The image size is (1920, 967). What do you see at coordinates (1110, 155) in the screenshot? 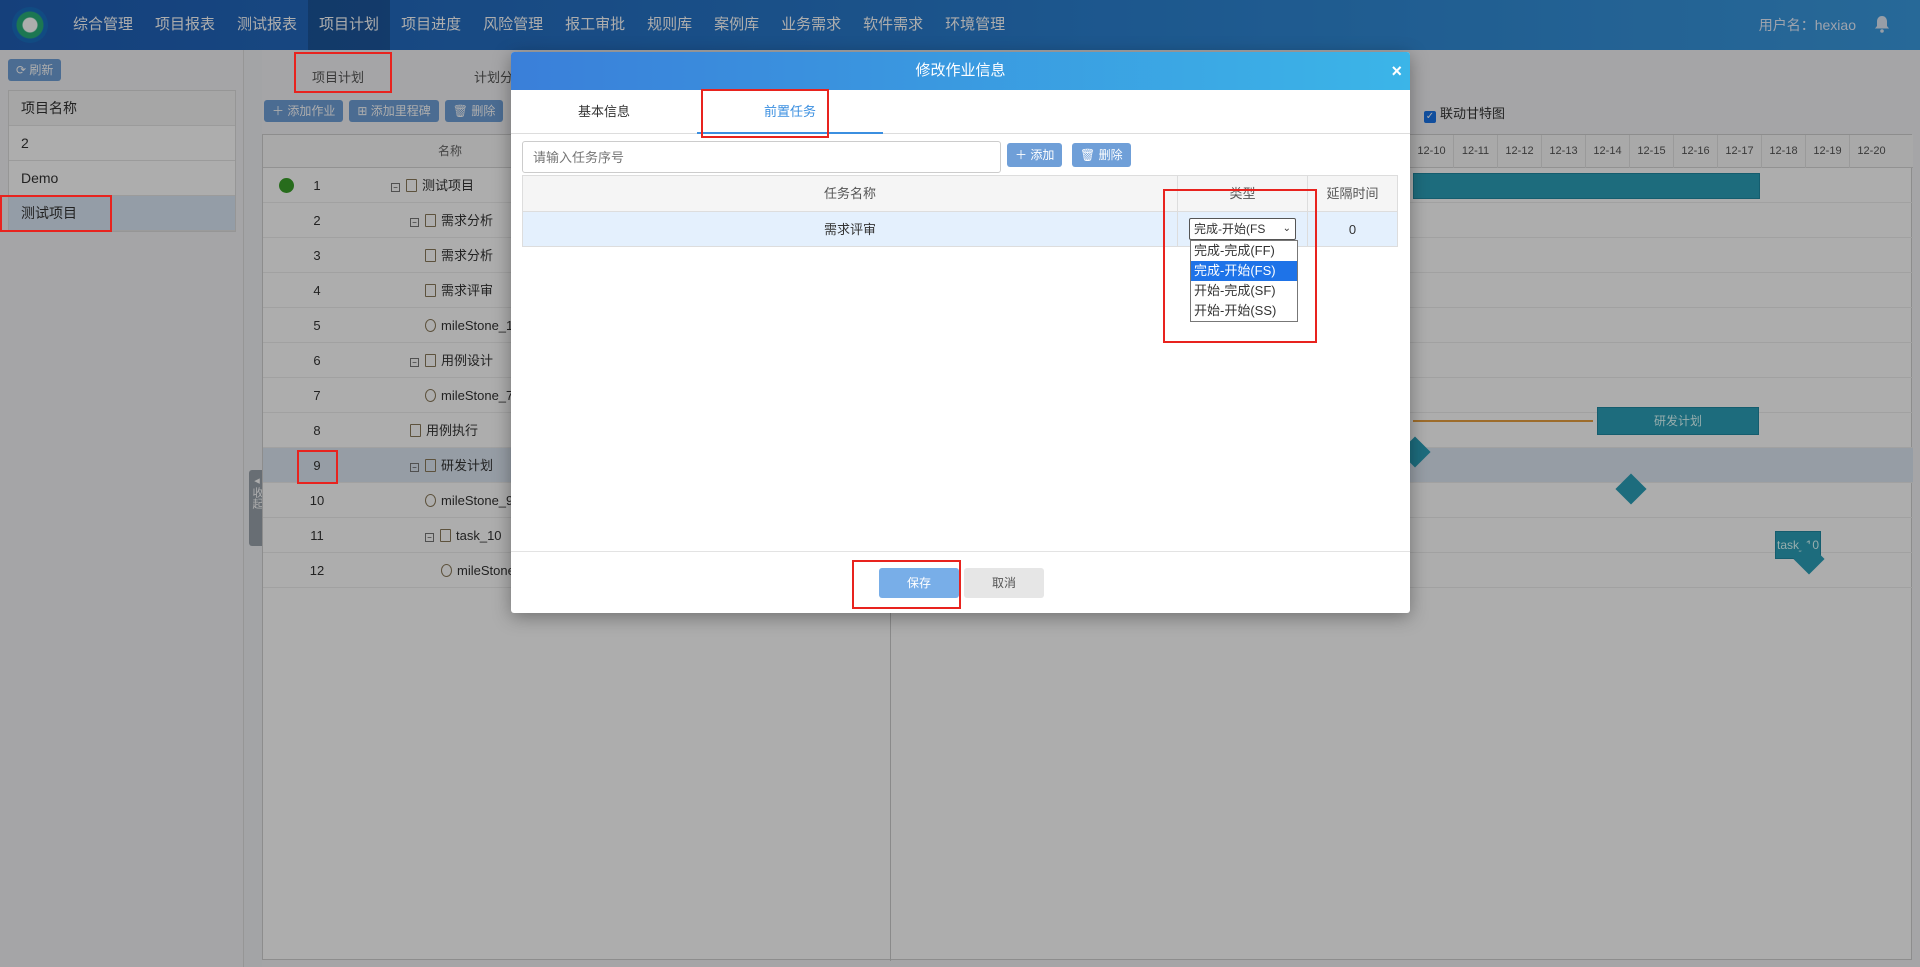
I see `delete-label: 删除` at bounding box center [1110, 155].